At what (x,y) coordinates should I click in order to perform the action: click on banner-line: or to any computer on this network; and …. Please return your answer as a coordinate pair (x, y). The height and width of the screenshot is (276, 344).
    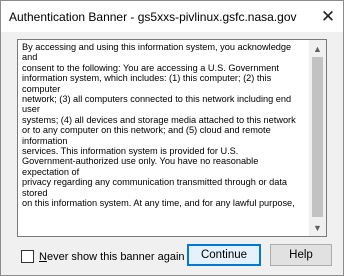
    Looking at the image, I should click on (146, 130).